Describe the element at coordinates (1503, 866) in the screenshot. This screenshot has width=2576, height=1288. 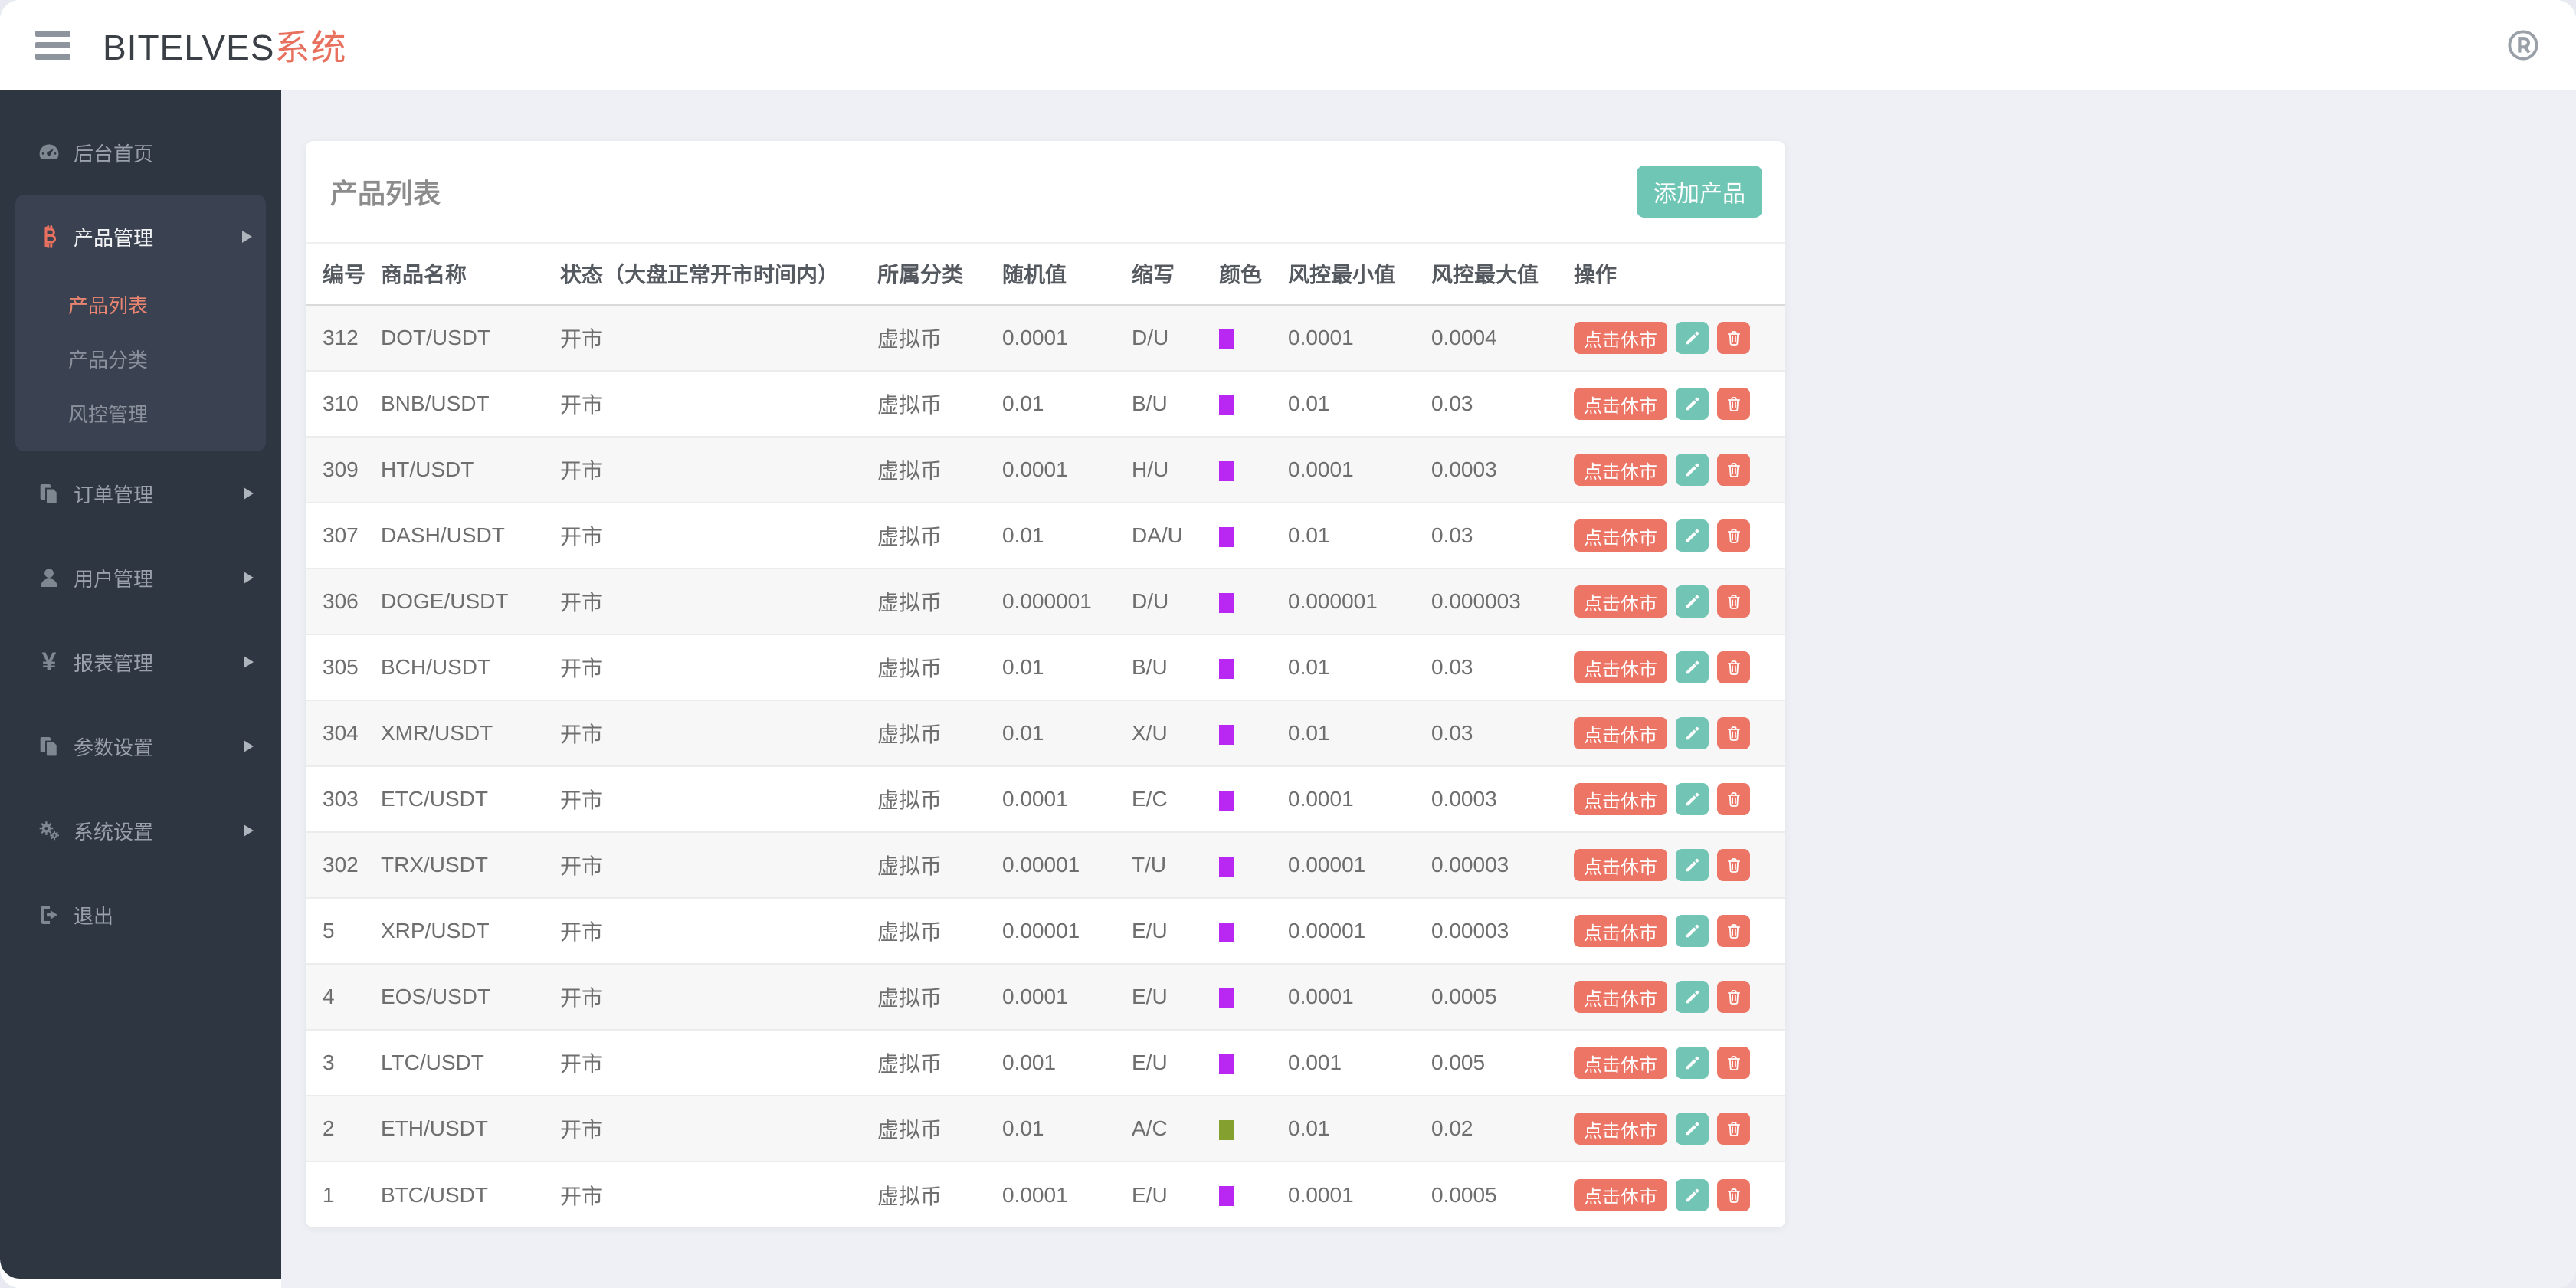
I see `cell-risk-max: 0.00003` at that location.